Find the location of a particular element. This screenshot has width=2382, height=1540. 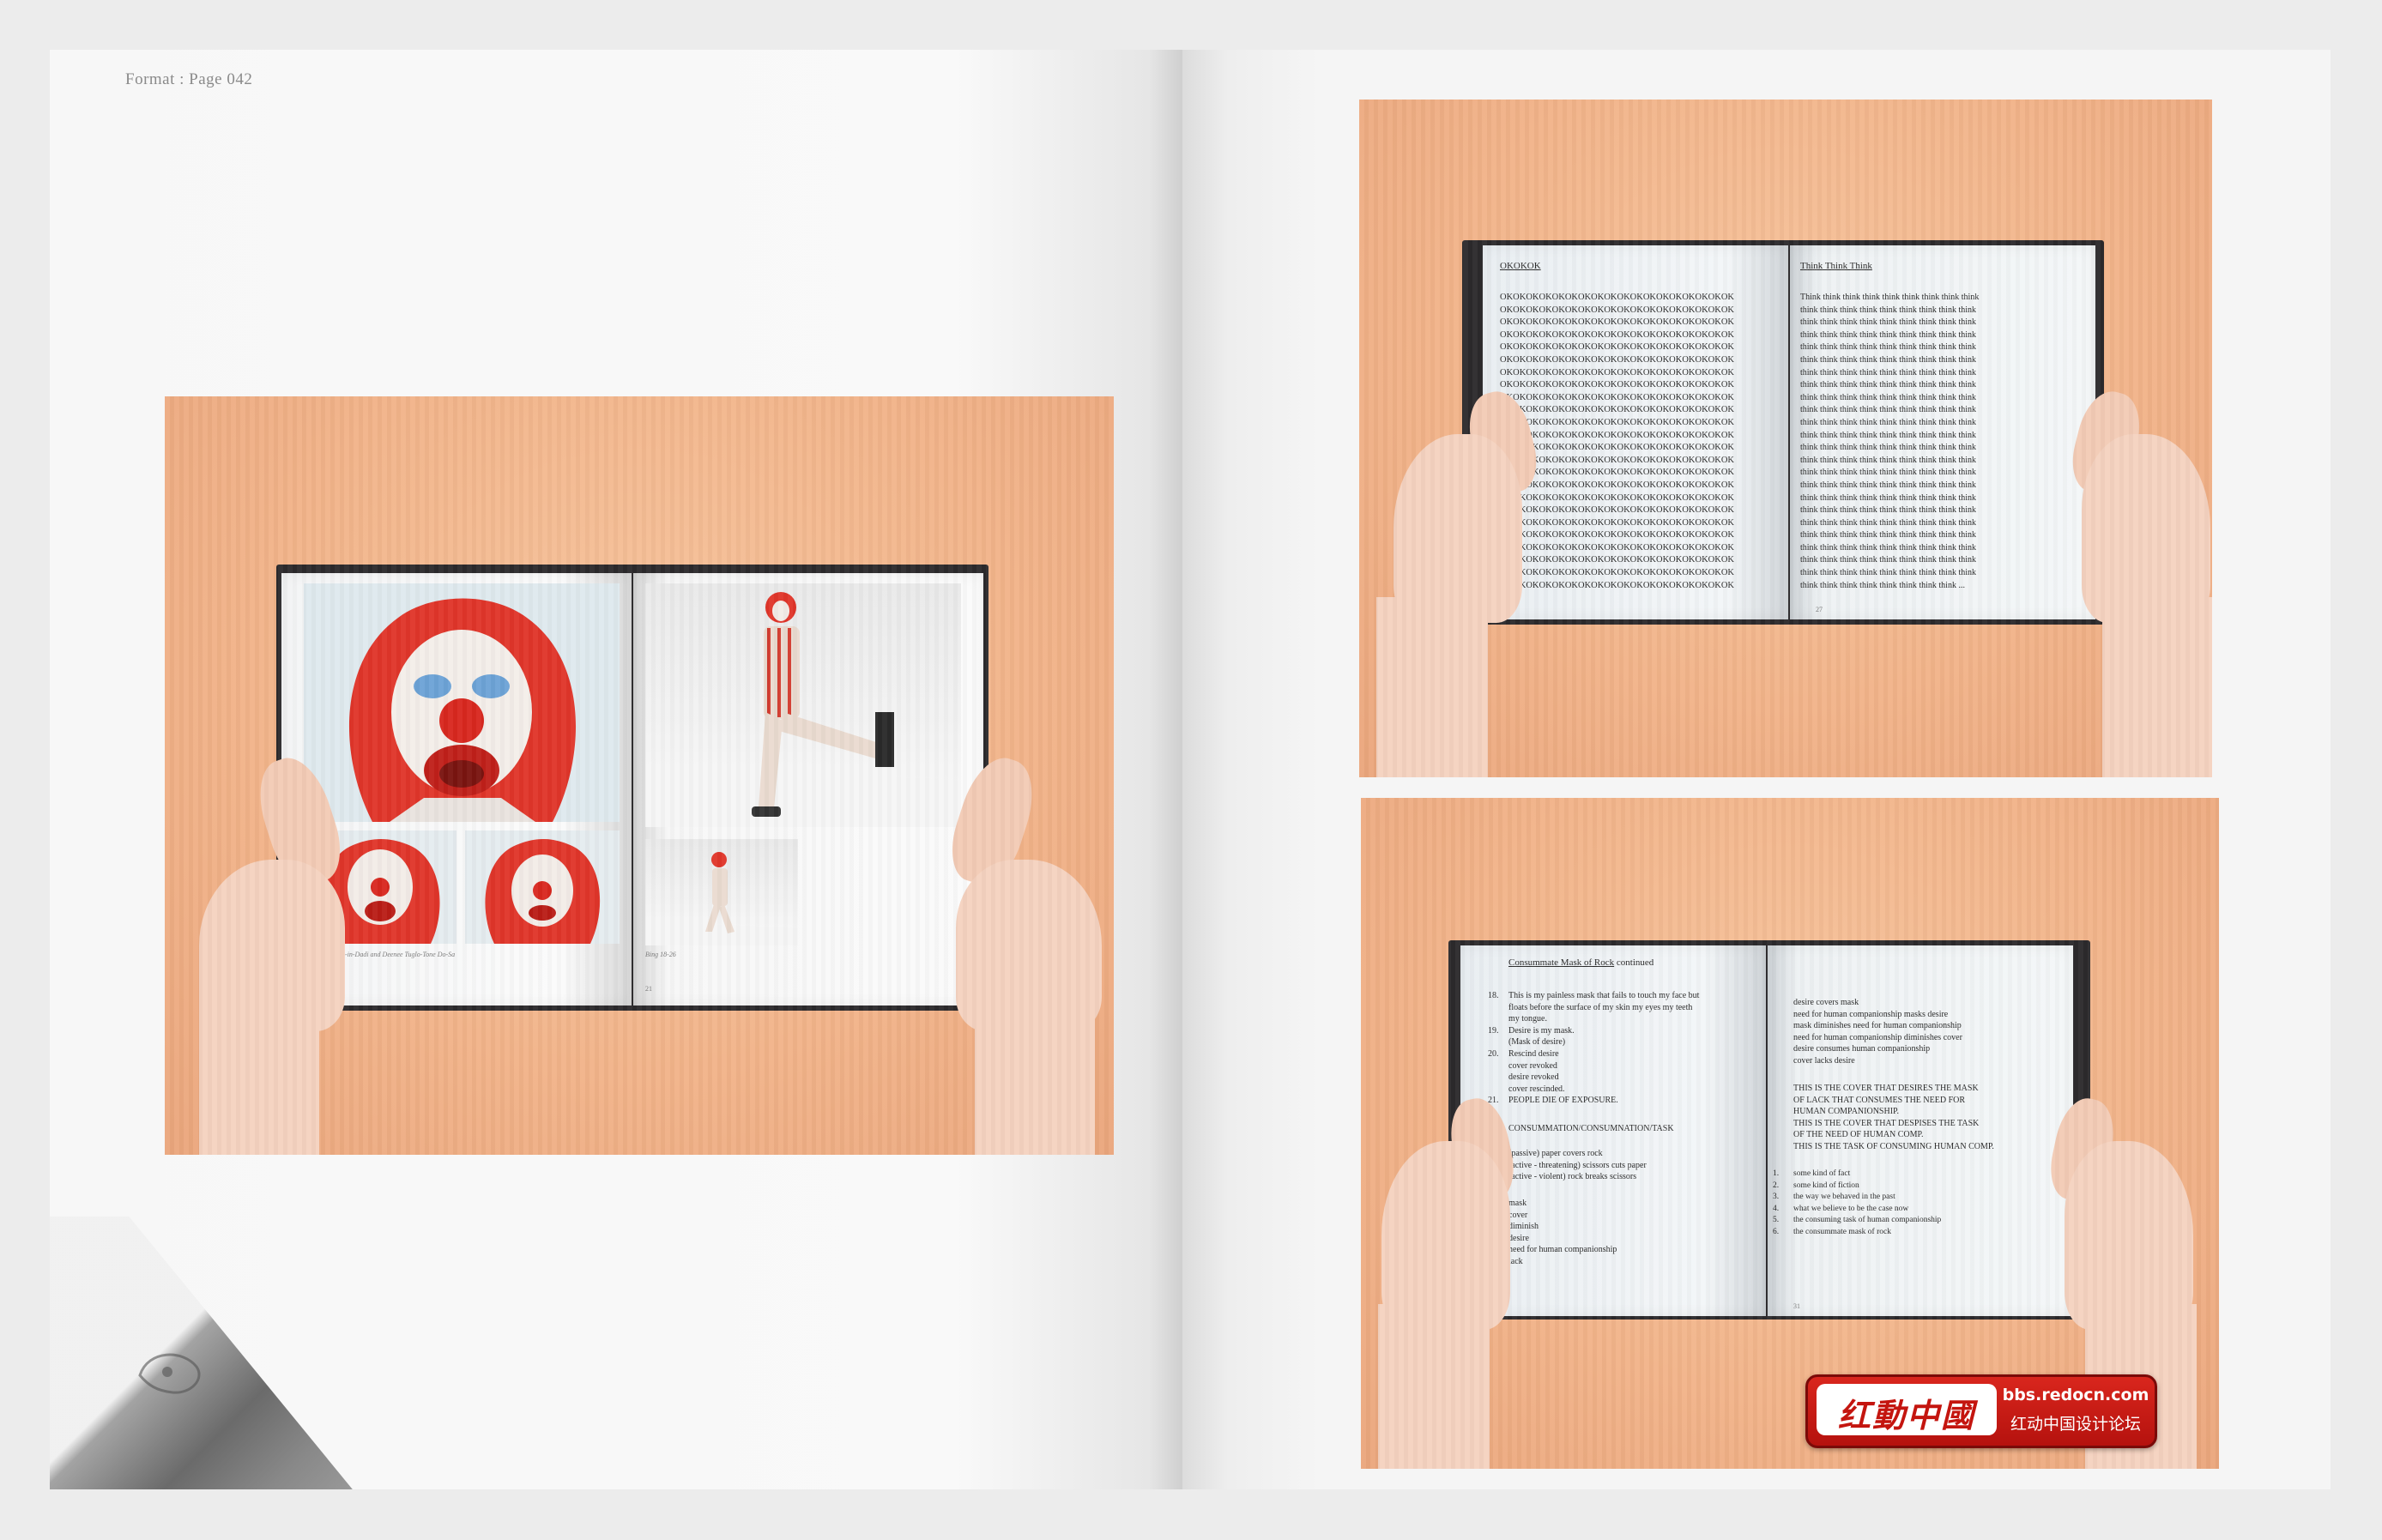

mask-item: desire revoked is located at coordinates (1625, 1078).